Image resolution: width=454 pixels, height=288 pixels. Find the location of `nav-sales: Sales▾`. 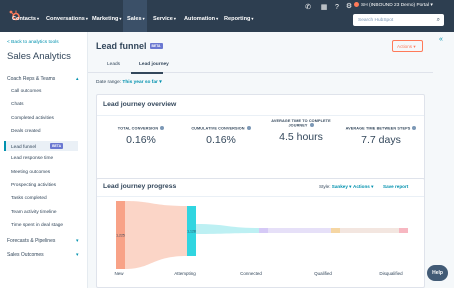

nav-sales: Sales▾ is located at coordinates (136, 19).